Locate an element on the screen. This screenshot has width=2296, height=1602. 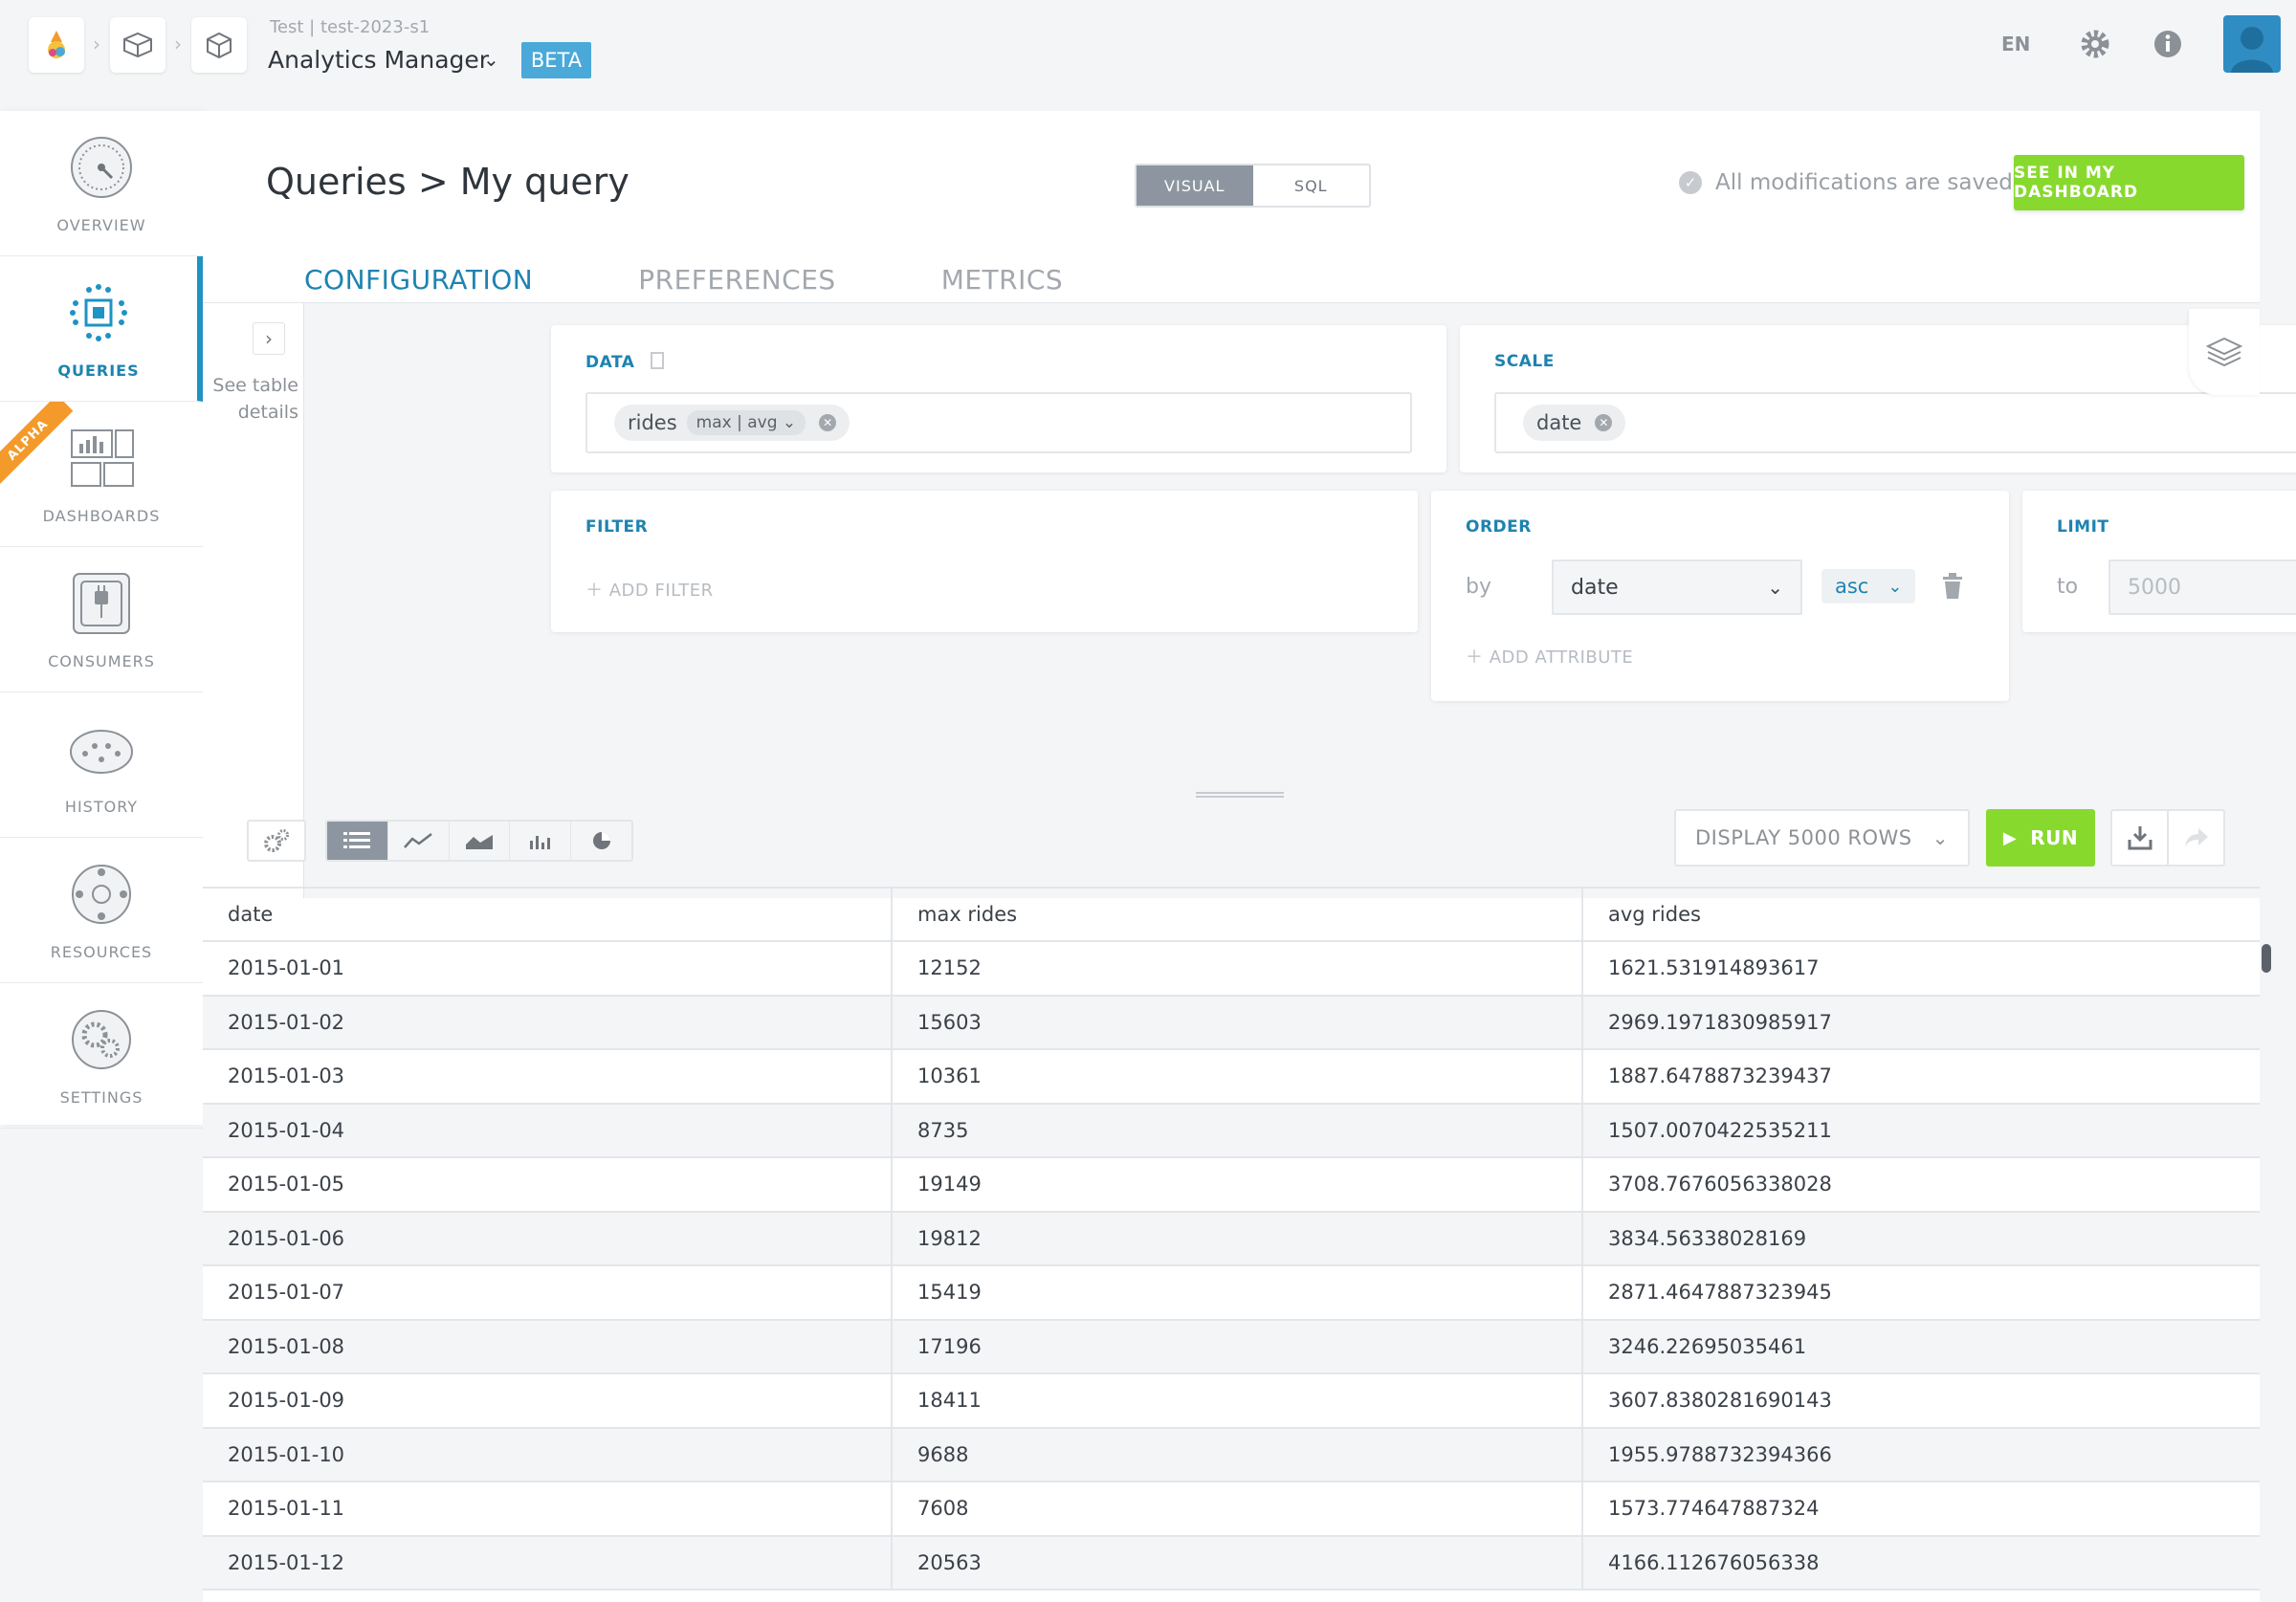
result-settings-button is located at coordinates (277, 841).